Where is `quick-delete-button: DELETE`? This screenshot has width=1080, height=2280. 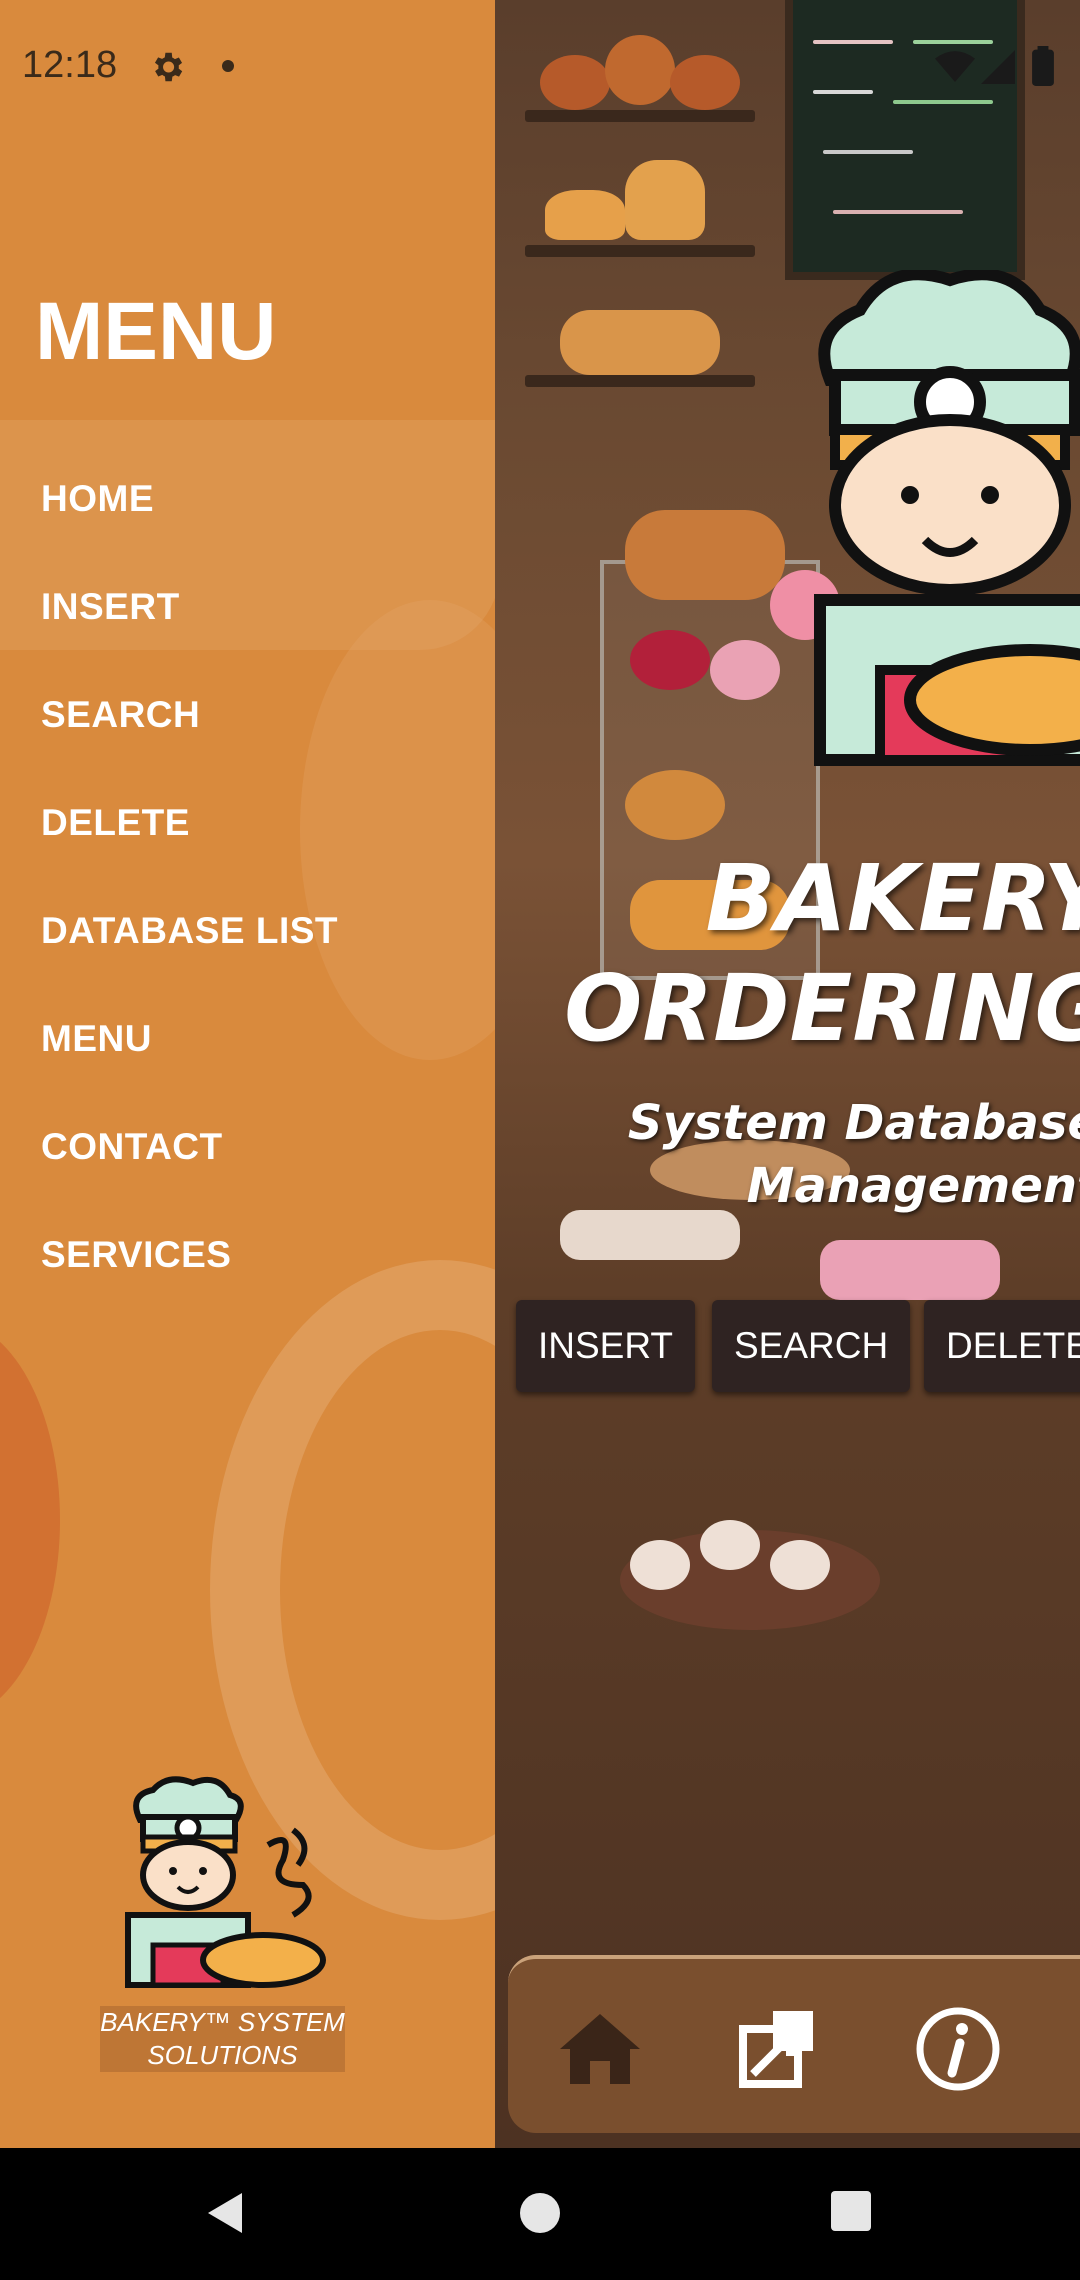
quick-delete-button: DELETE is located at coordinates (1002, 1346).